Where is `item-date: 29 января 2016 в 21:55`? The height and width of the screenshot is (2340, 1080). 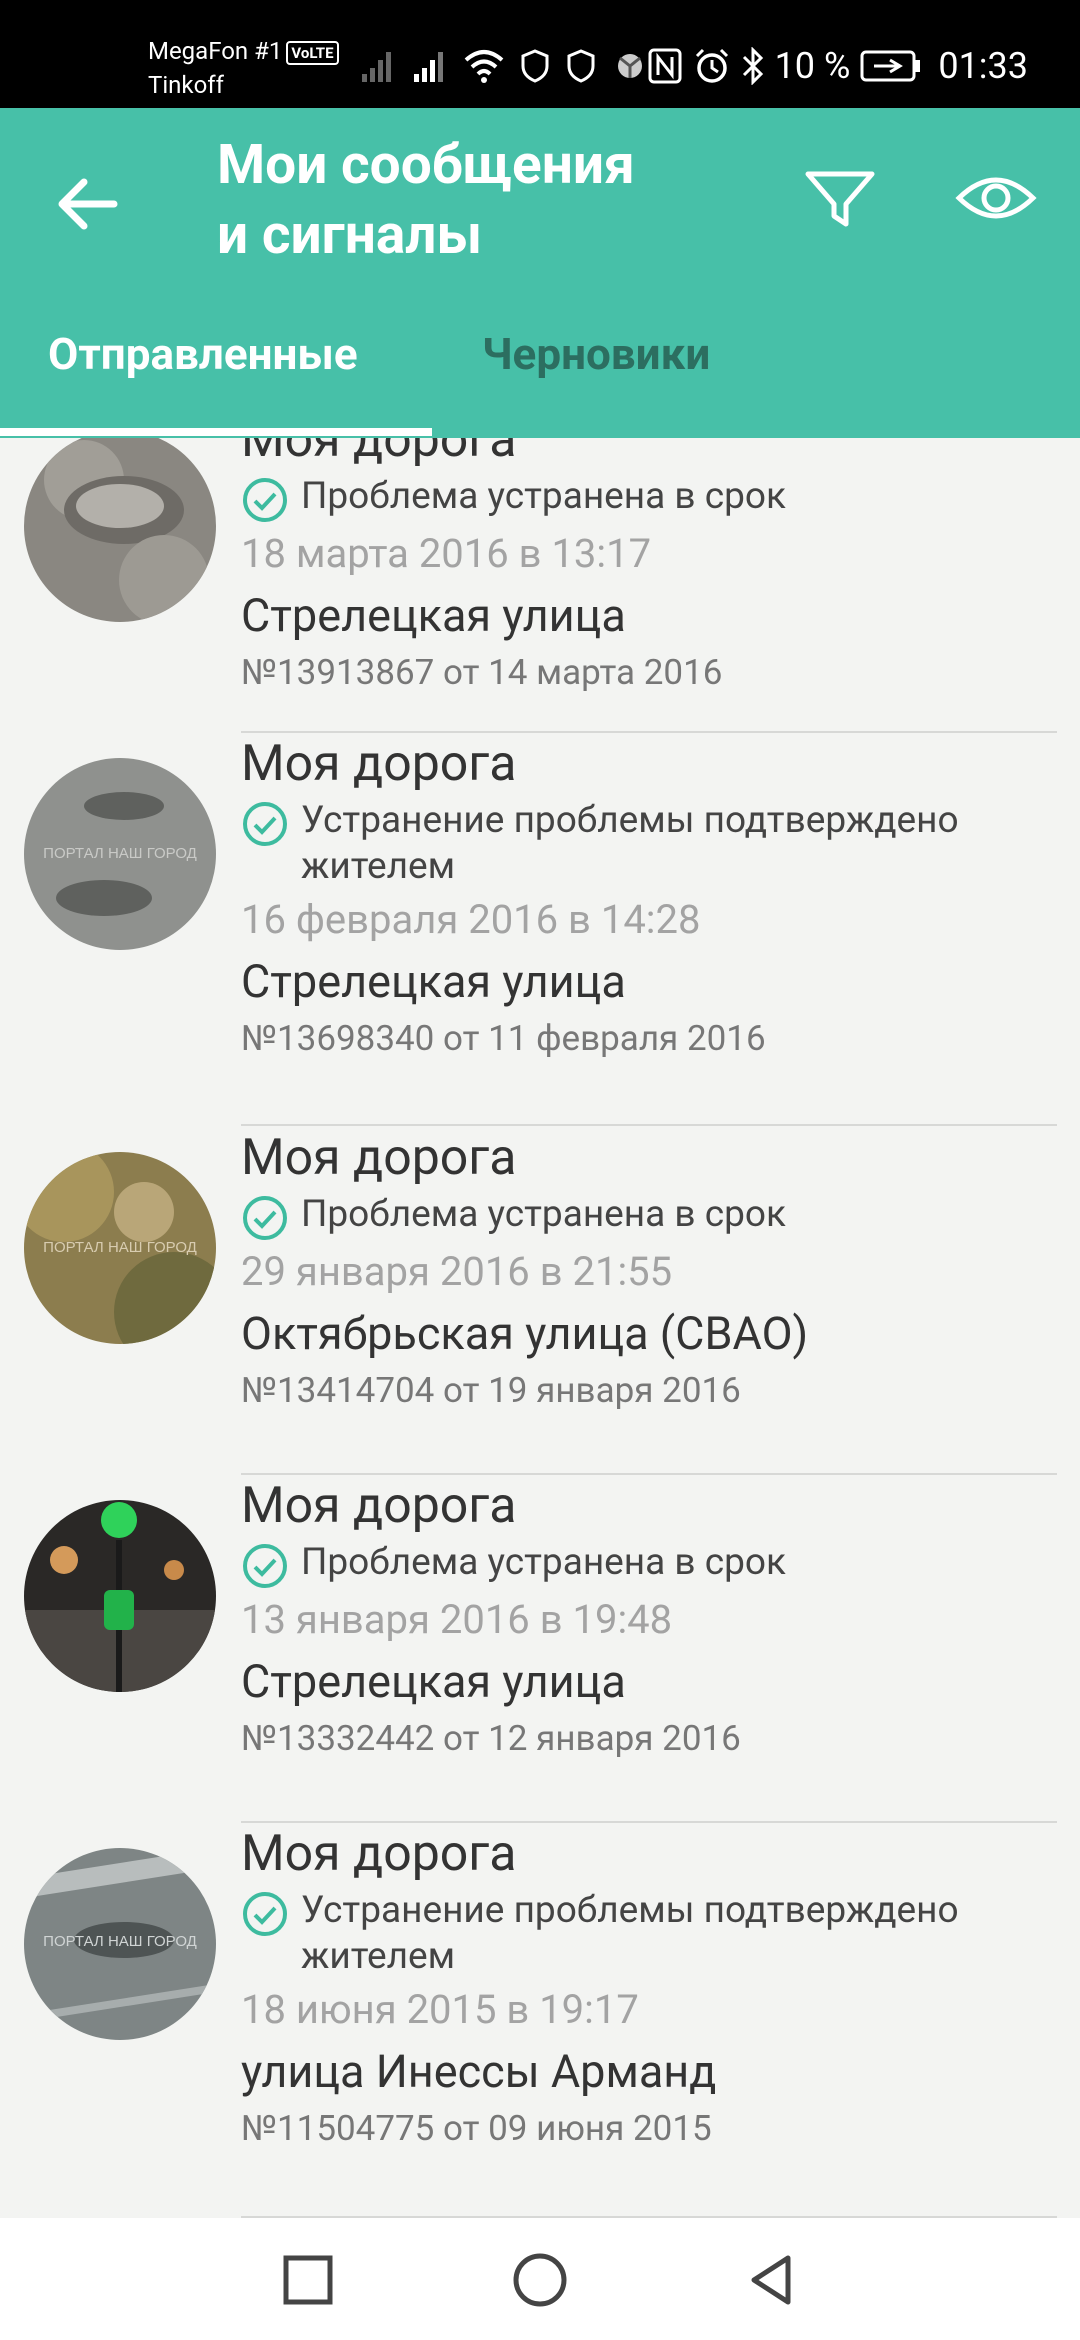
item-date: 29 января 2016 в 21:55 is located at coordinates (457, 1271).